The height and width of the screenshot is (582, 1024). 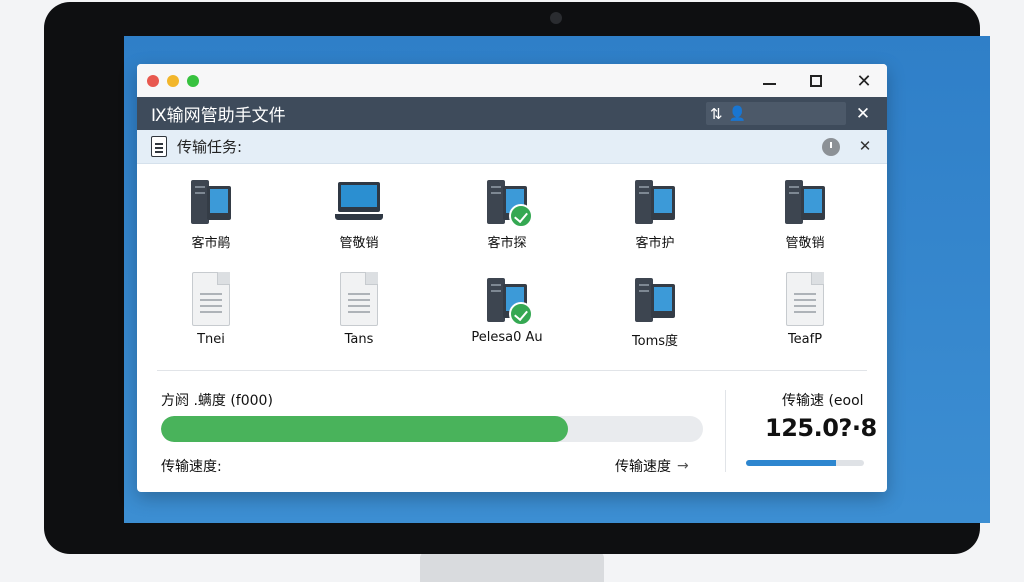 I want to click on device-item: Toms度, so click(x=655, y=313).